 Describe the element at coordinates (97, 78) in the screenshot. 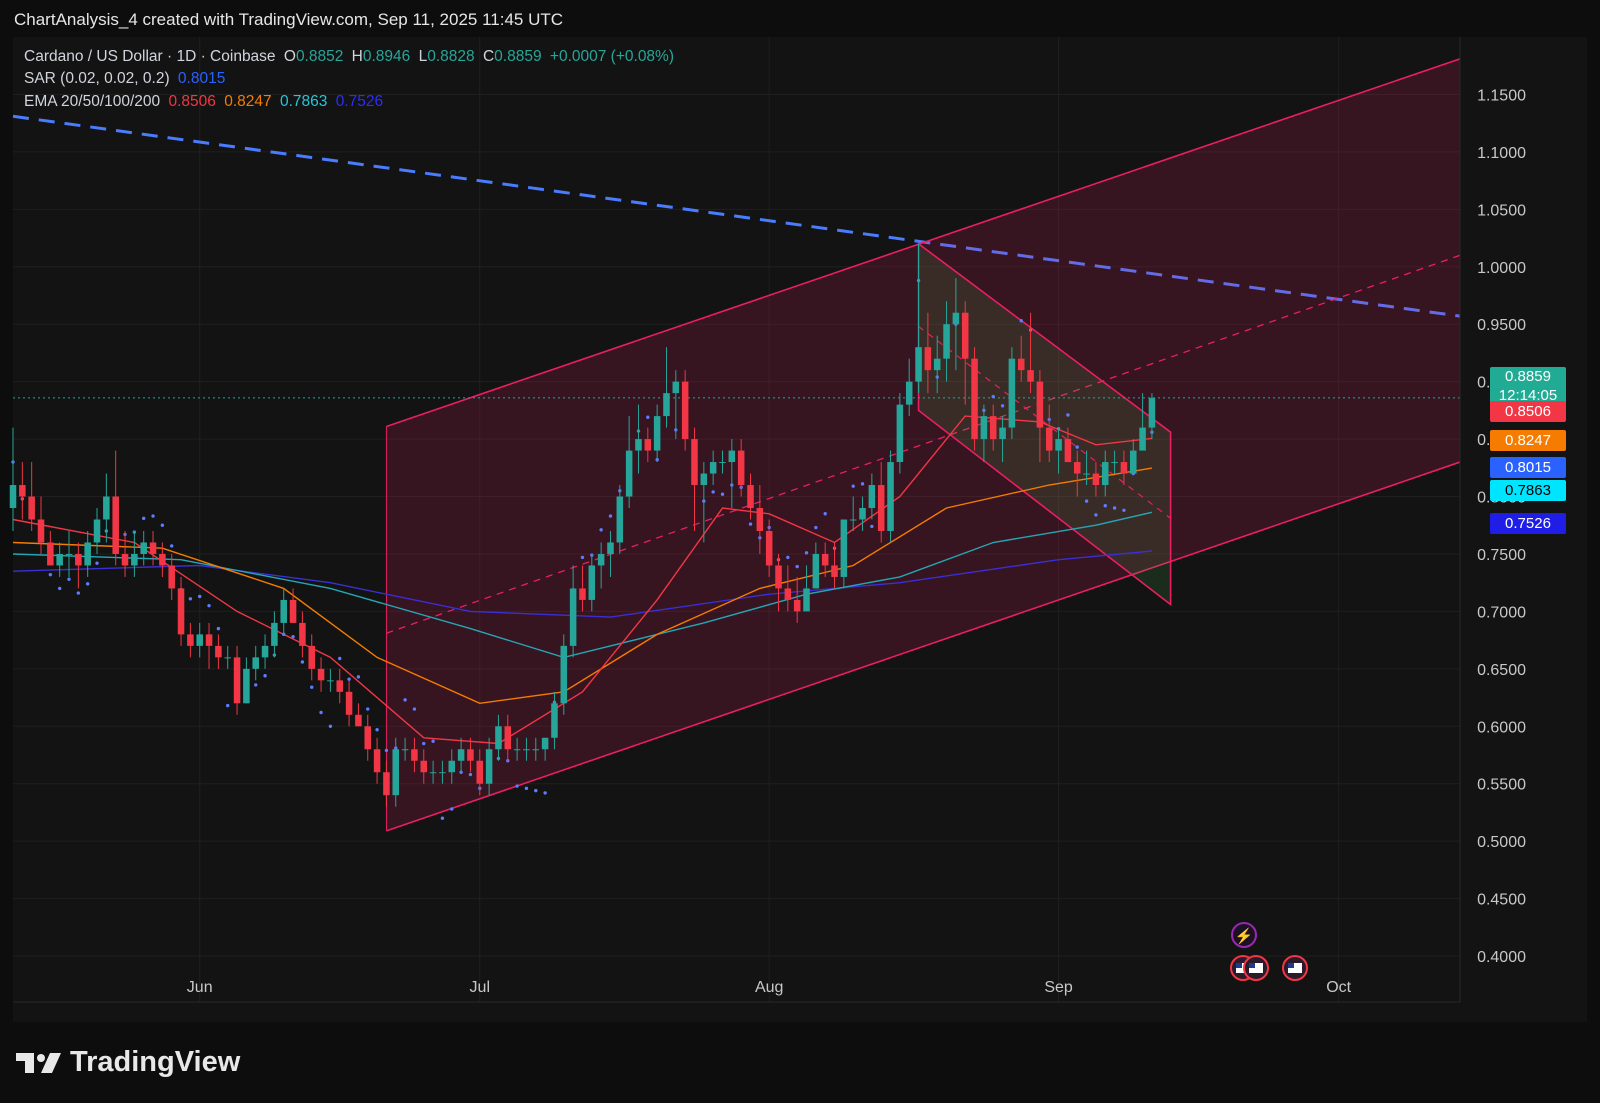

I see `legend-sar-label: SAR (0.02, 0.02, 0.2)` at that location.